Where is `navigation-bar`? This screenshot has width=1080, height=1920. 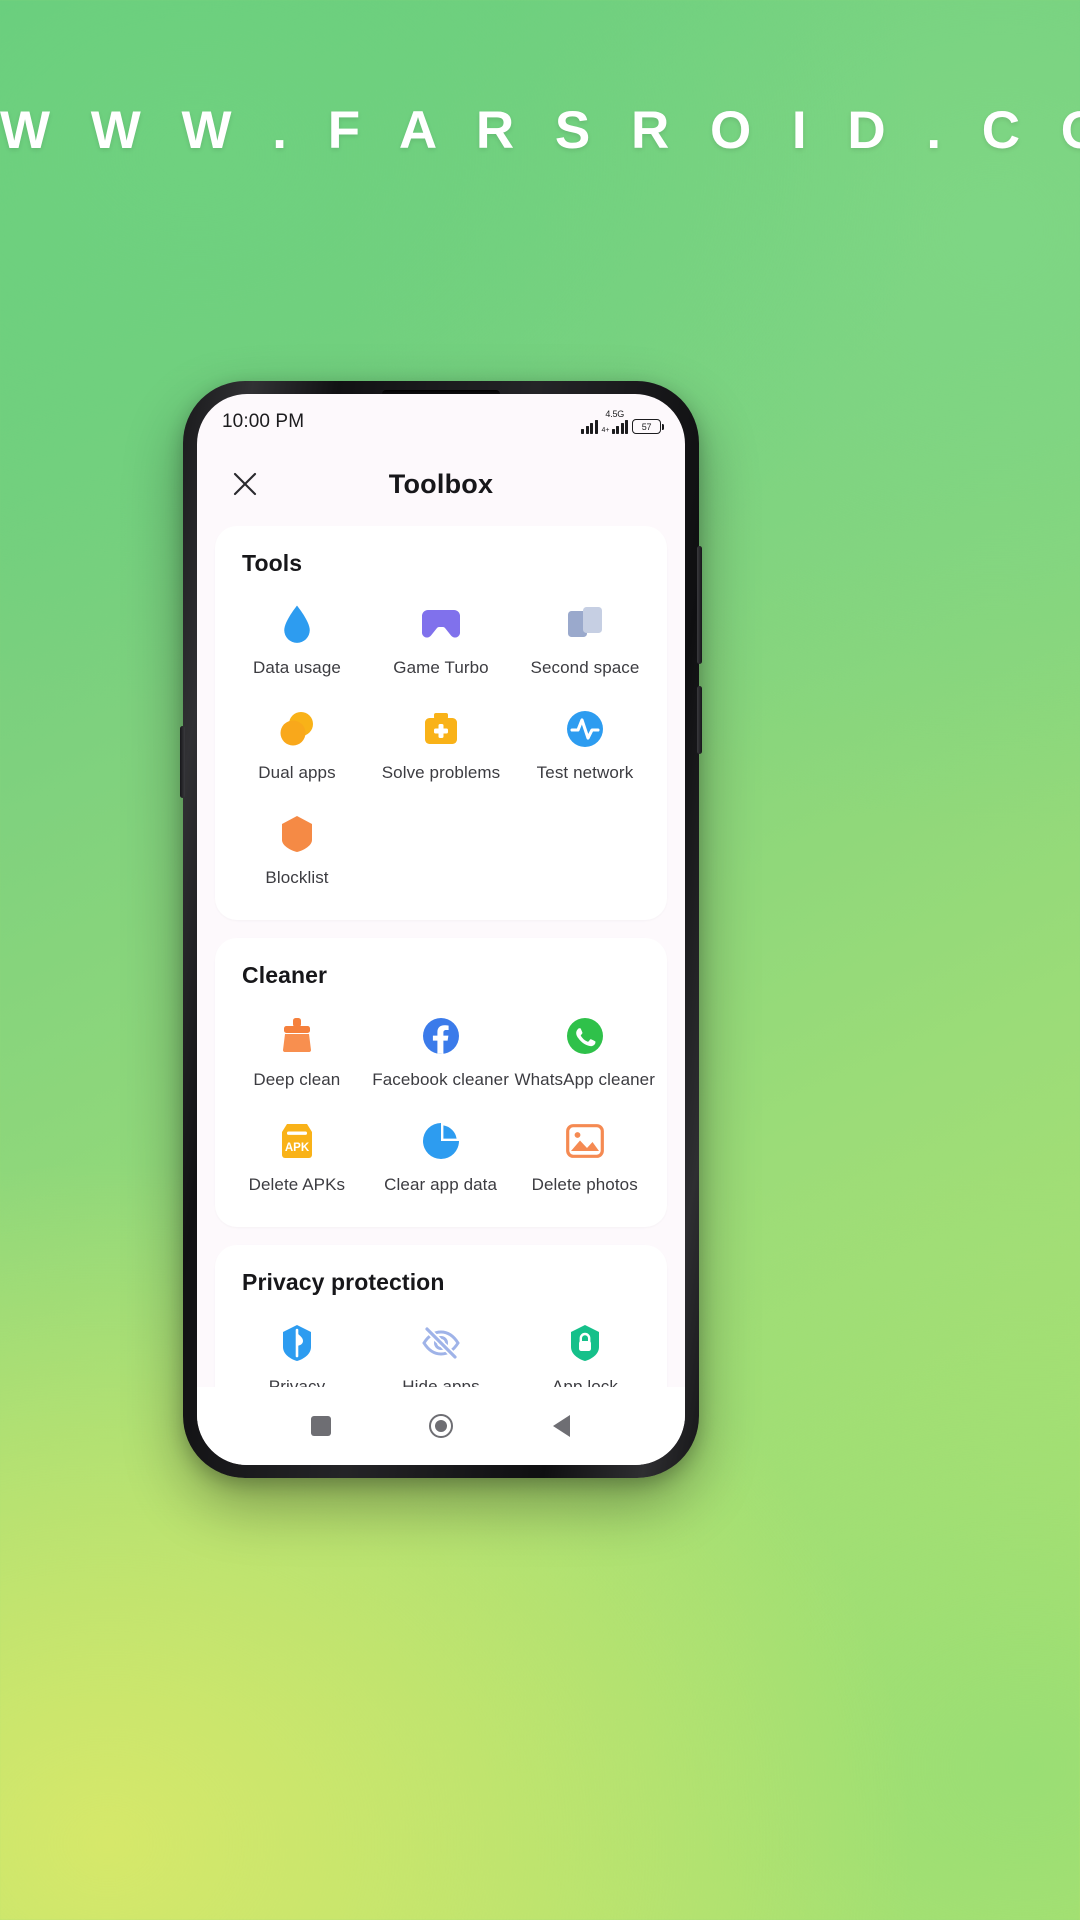
navigation-bar is located at coordinates (441, 1426).